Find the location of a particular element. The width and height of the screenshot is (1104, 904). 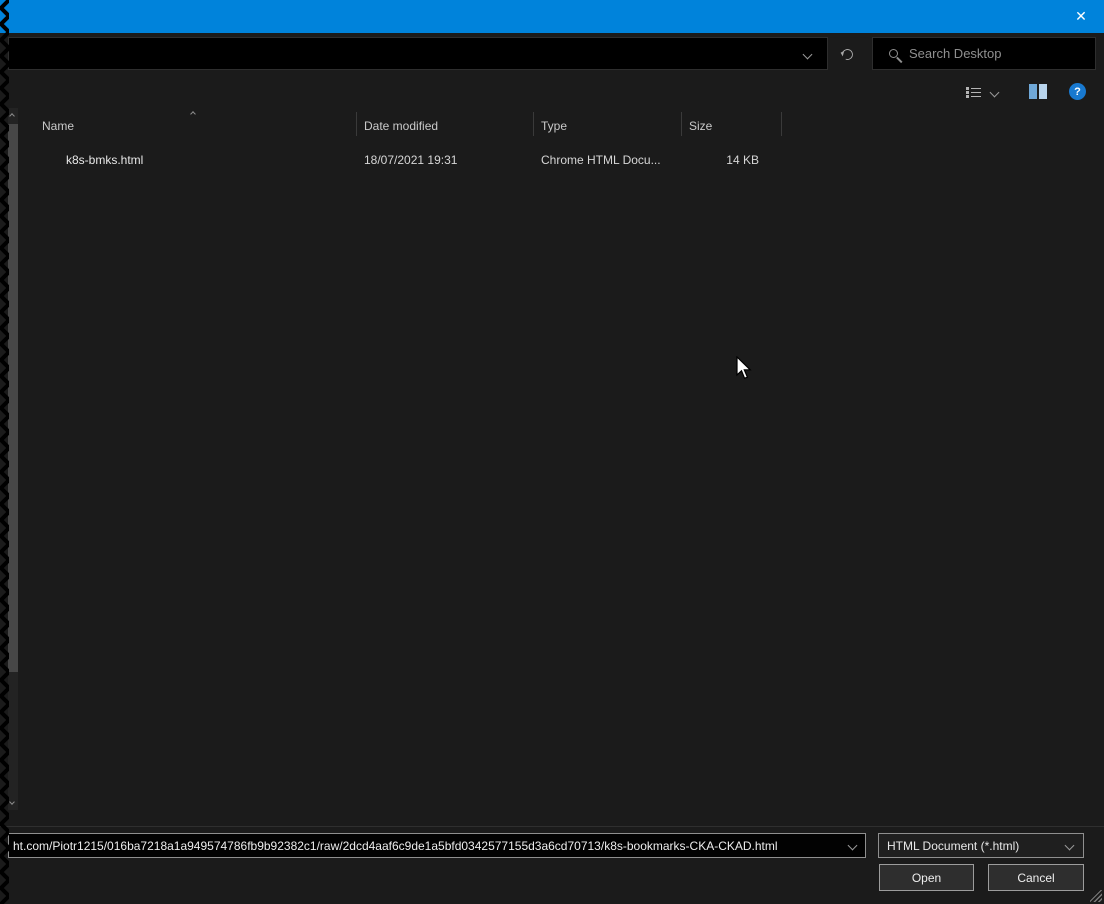

view-dropdown-chevron-icon is located at coordinates (994, 92).